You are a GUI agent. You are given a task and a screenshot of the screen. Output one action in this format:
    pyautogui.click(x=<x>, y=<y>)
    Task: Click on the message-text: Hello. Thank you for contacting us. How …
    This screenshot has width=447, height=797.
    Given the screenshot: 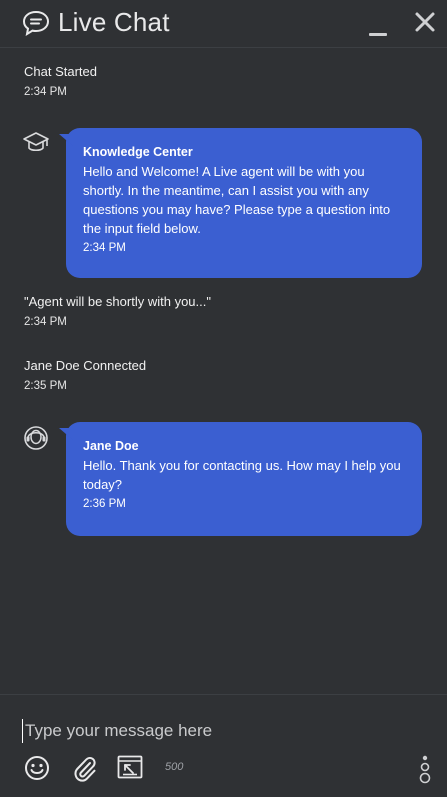 What is the action you would take?
    pyautogui.click(x=242, y=475)
    